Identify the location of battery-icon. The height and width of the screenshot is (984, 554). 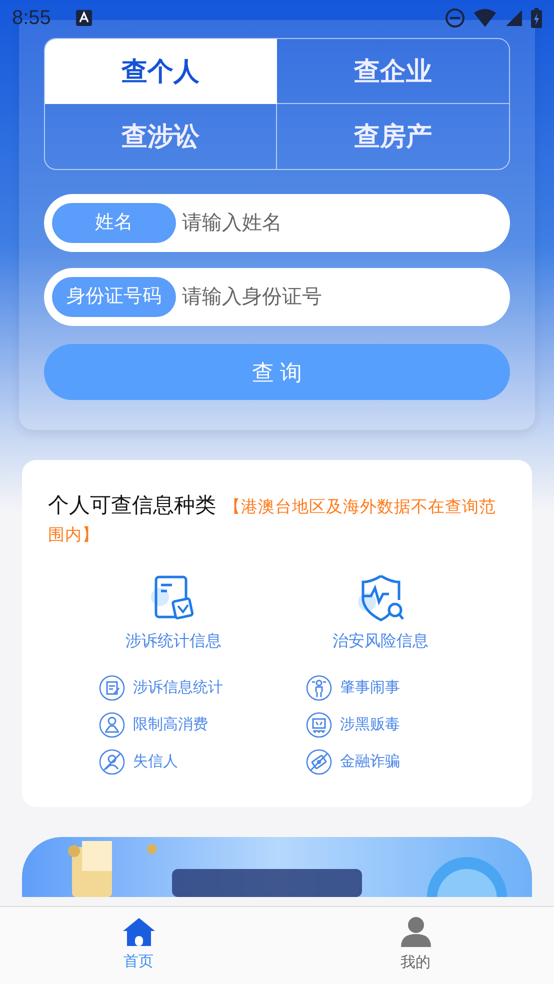
(536, 18).